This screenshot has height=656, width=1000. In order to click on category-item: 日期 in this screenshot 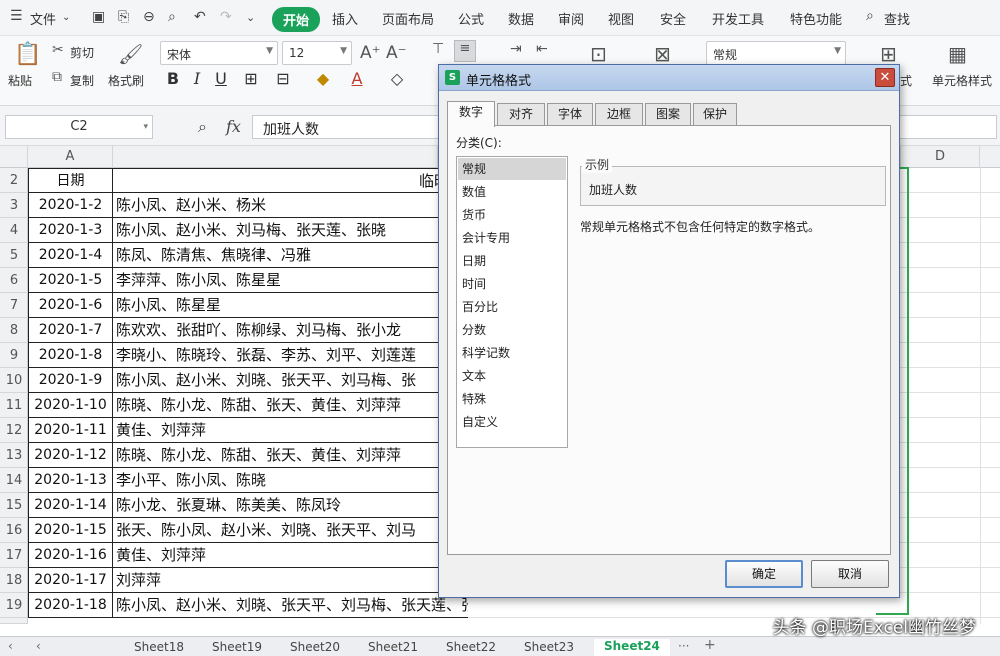, I will do `click(512, 261)`.